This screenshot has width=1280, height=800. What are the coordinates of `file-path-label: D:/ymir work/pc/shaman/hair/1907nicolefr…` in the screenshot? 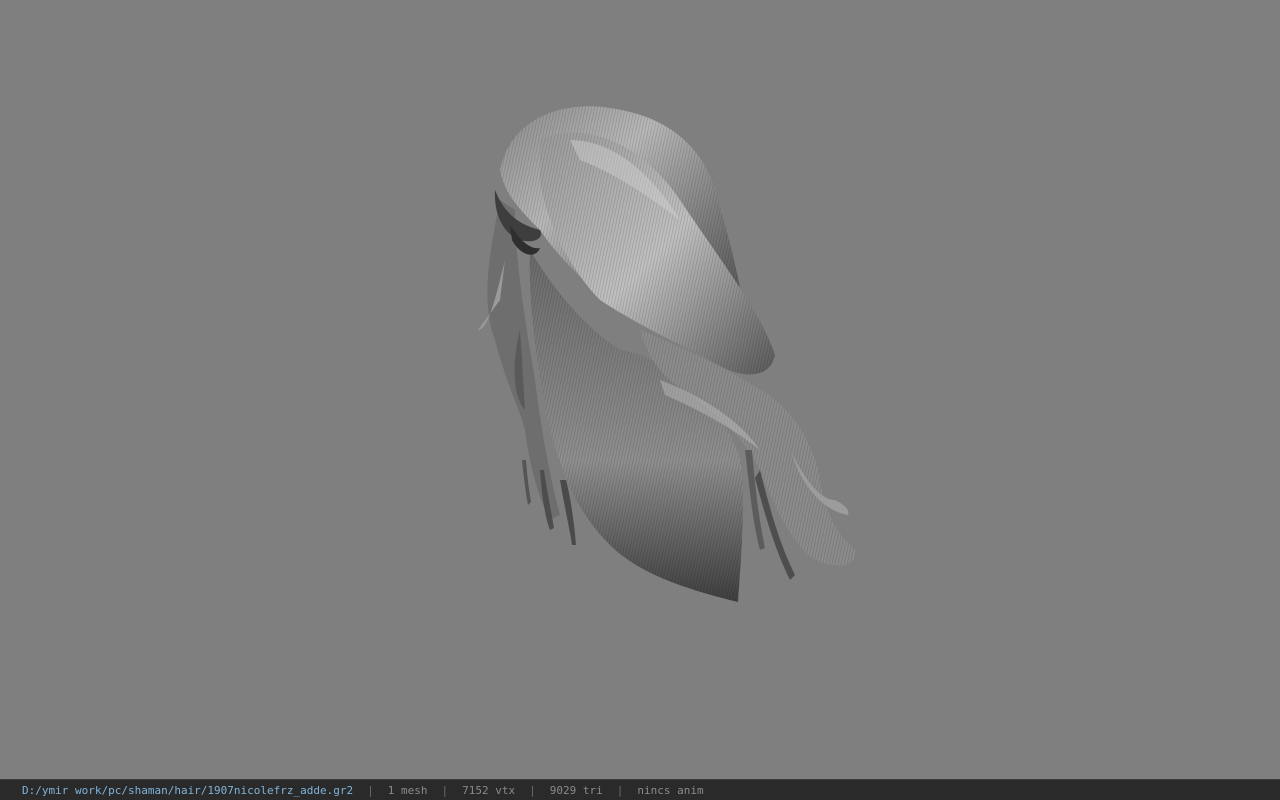 It's located at (188, 790).